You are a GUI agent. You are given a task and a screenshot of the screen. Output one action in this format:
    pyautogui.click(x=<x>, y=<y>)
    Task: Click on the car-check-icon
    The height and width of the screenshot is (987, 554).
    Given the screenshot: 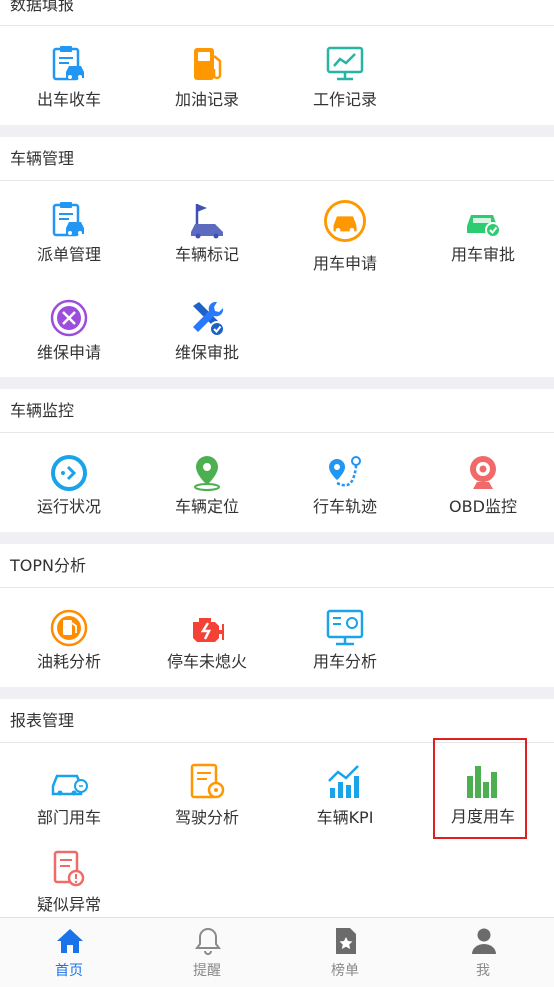 What is the action you would take?
    pyautogui.click(x=484, y=226)
    